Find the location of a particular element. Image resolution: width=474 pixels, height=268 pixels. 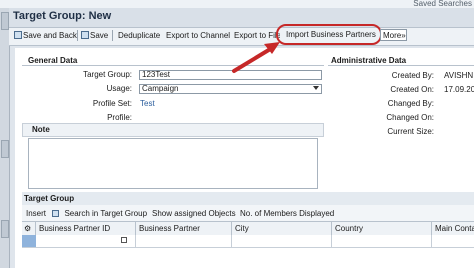

more-button: More» is located at coordinates (393, 35).